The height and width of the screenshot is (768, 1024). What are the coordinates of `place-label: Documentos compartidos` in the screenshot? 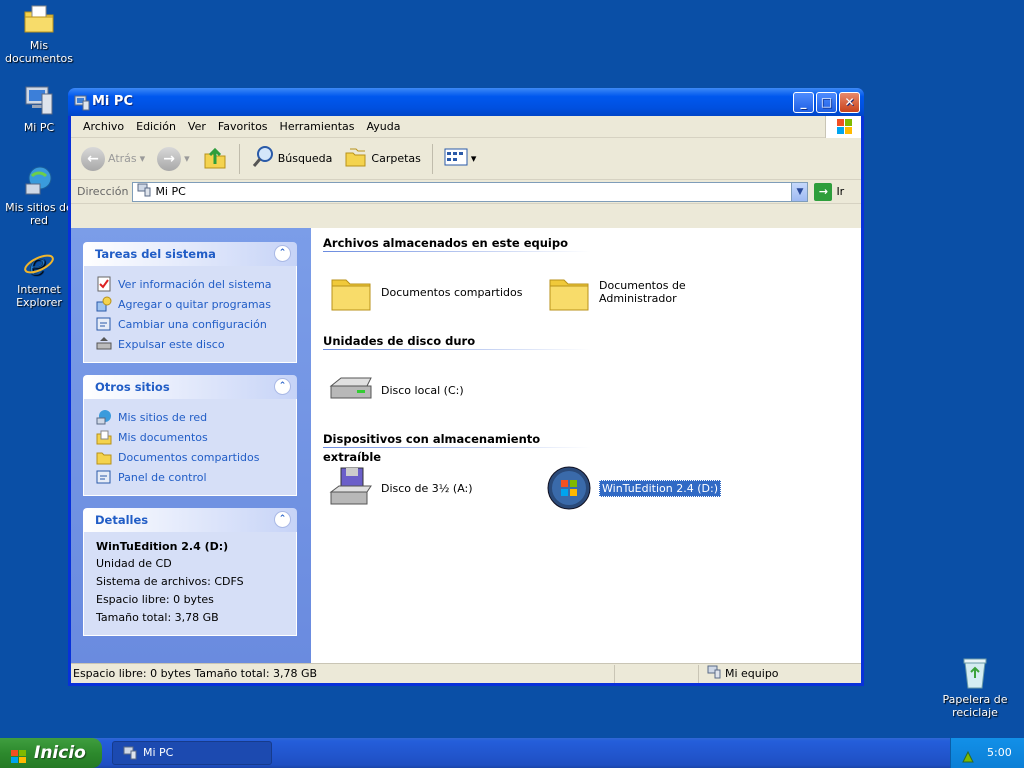 It's located at (189, 457).